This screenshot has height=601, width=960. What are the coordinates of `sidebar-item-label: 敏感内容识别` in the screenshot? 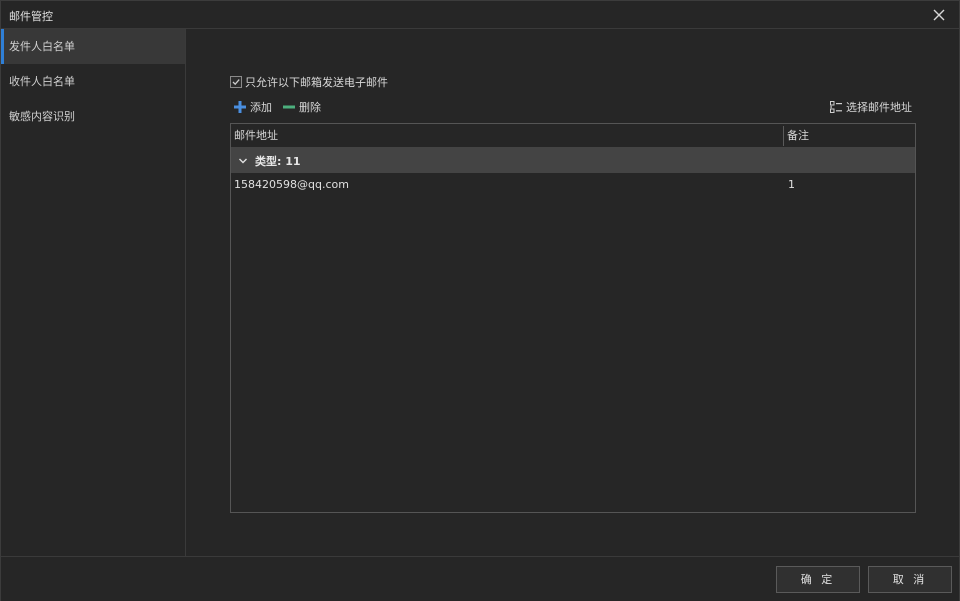 It's located at (42, 116).